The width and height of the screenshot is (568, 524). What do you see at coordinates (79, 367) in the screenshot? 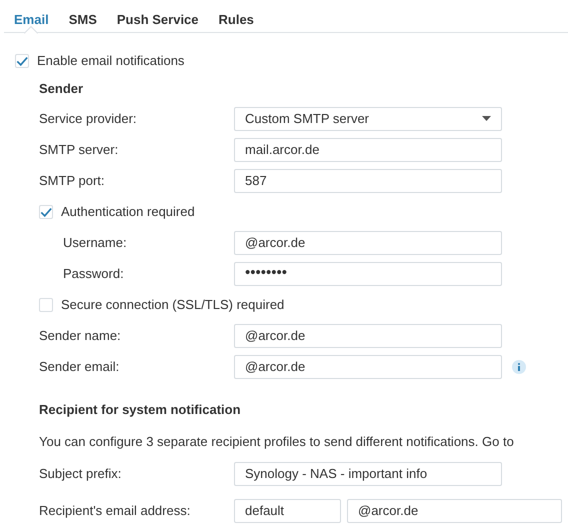
I see `field-label: Sender email:` at bounding box center [79, 367].